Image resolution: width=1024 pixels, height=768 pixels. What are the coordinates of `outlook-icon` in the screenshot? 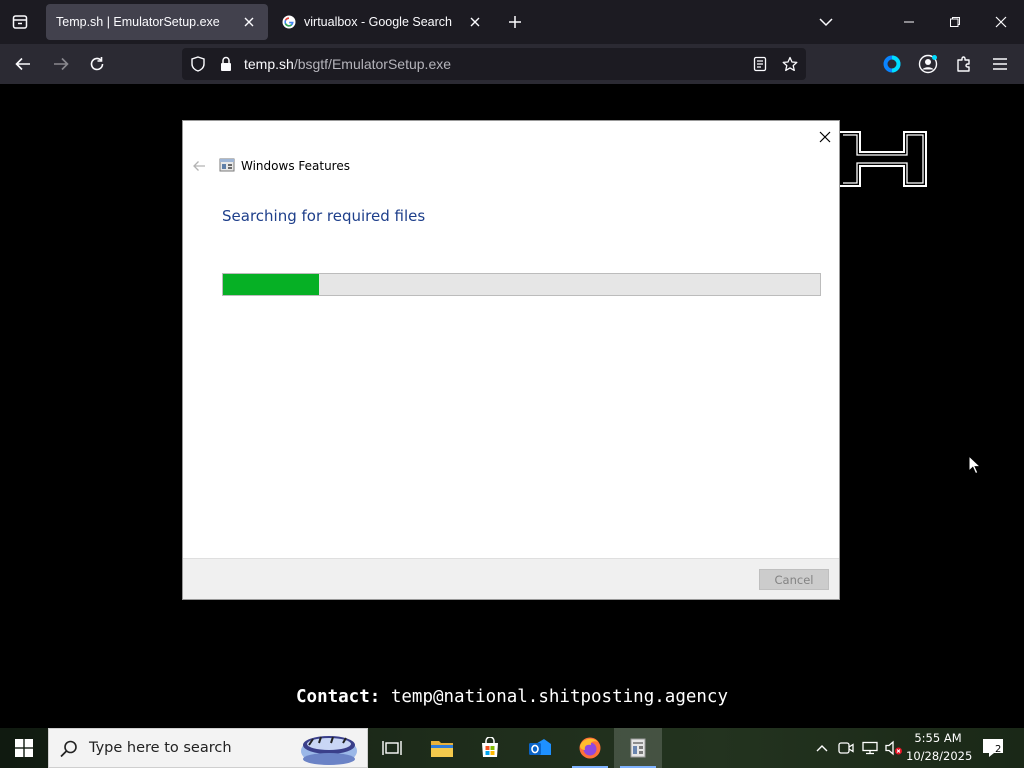 It's located at (540, 748).